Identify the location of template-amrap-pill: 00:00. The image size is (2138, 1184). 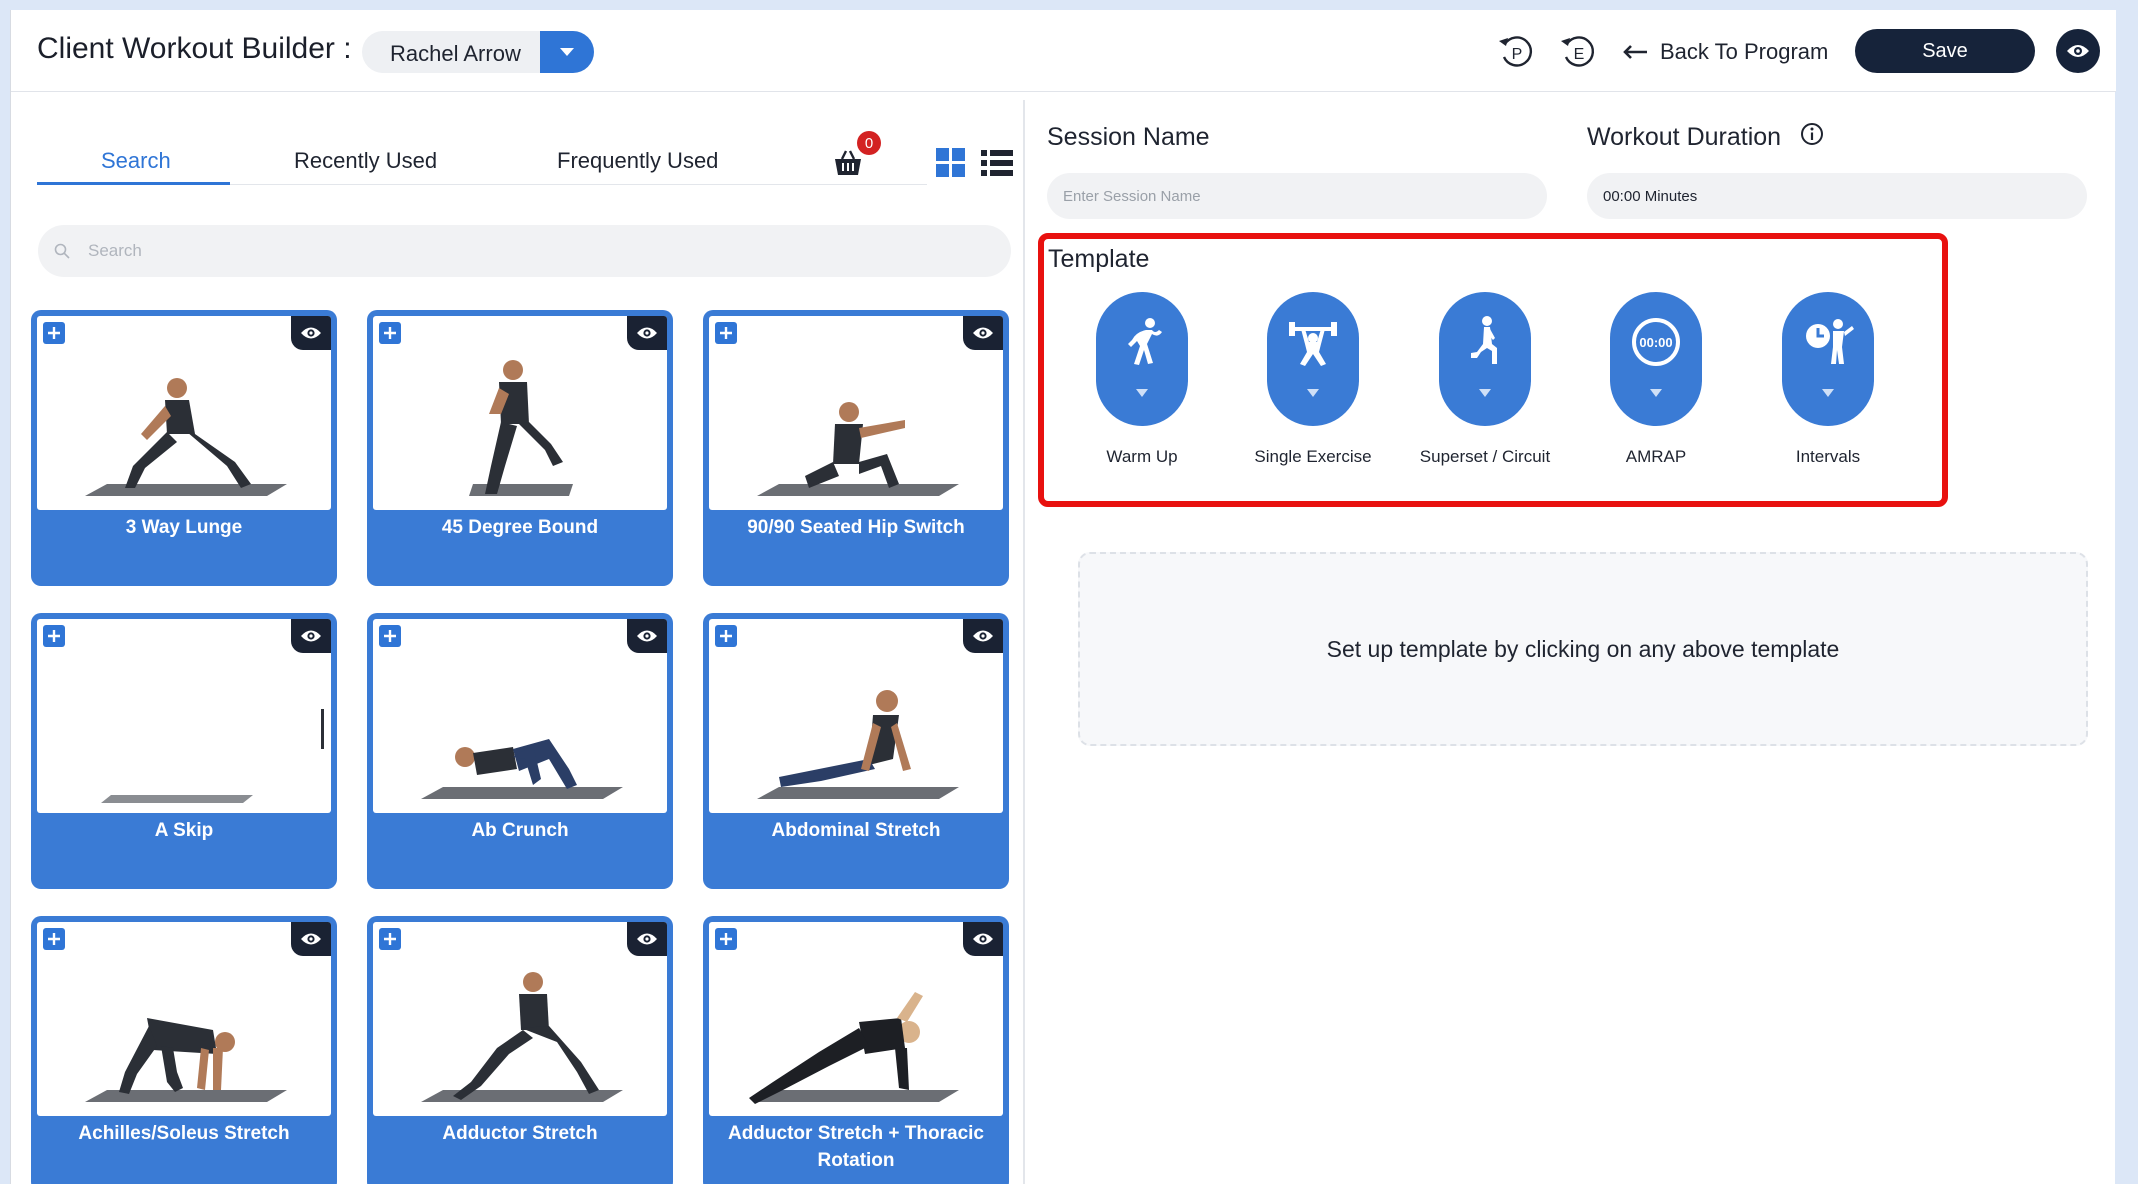
(1656, 359).